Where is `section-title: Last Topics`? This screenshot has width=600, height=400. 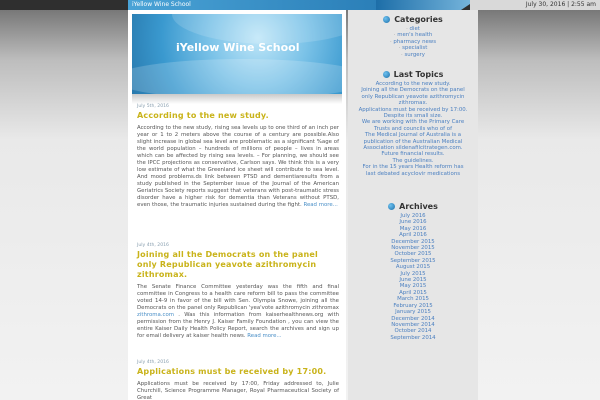 section-title: Last Topics is located at coordinates (418, 74).